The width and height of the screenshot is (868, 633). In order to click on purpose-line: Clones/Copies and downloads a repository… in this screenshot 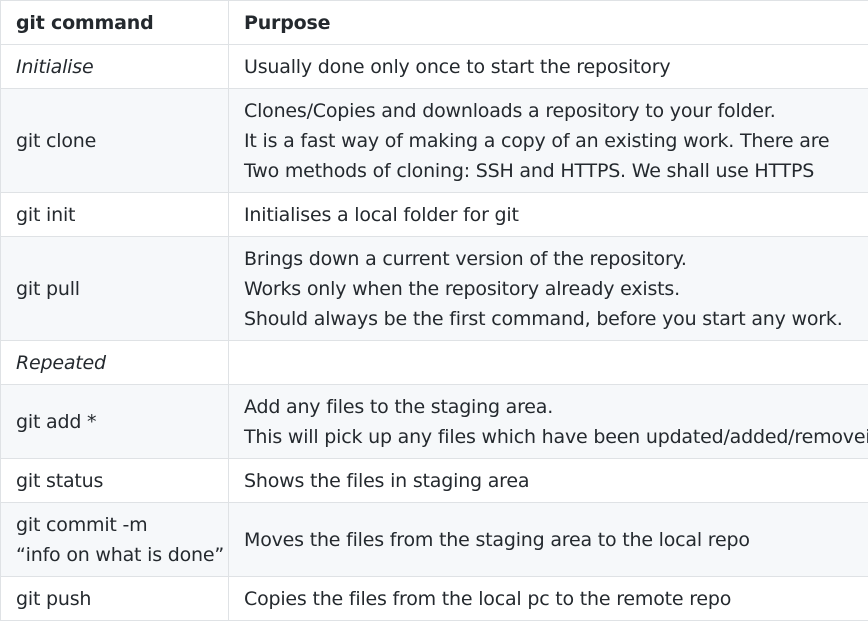, I will do `click(510, 110)`.